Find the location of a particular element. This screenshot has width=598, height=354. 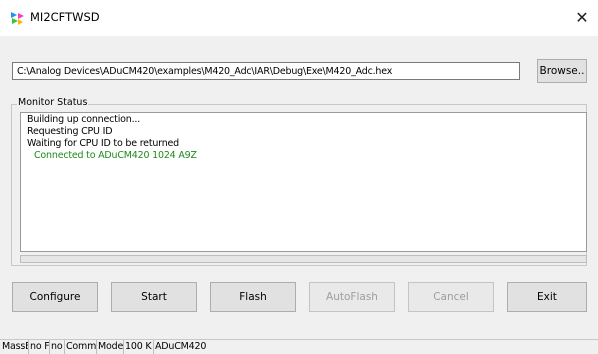

title-bar: MI2CFTWSD ✕ is located at coordinates (299, 18).